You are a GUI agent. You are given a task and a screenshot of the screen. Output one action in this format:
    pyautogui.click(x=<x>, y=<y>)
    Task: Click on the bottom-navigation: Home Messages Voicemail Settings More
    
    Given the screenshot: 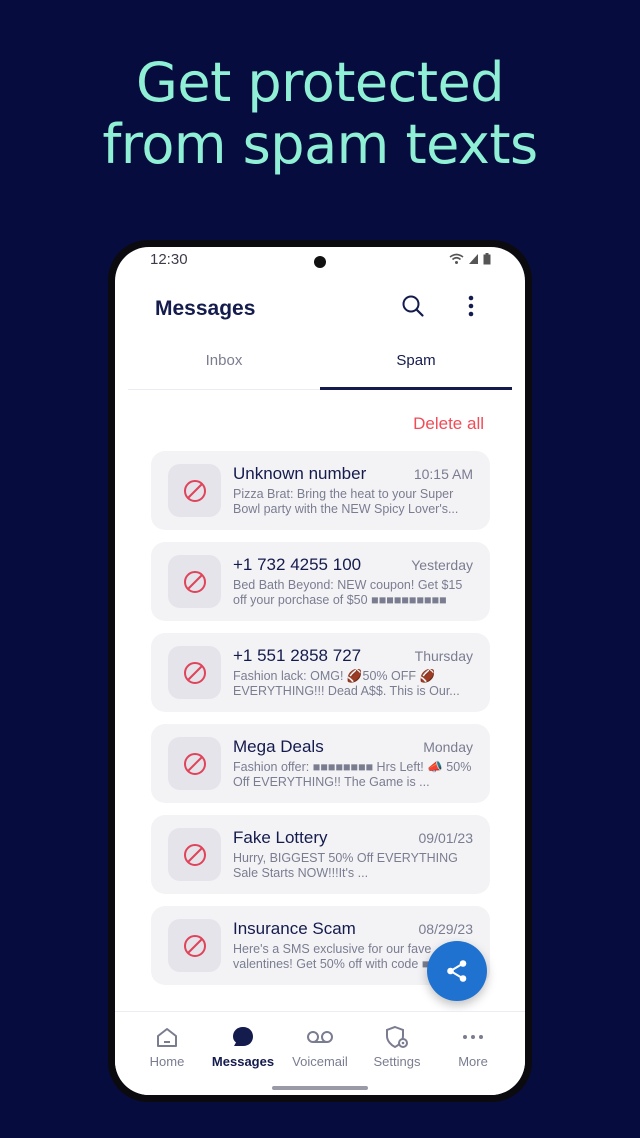 What is the action you would take?
    pyautogui.click(x=320, y=1053)
    